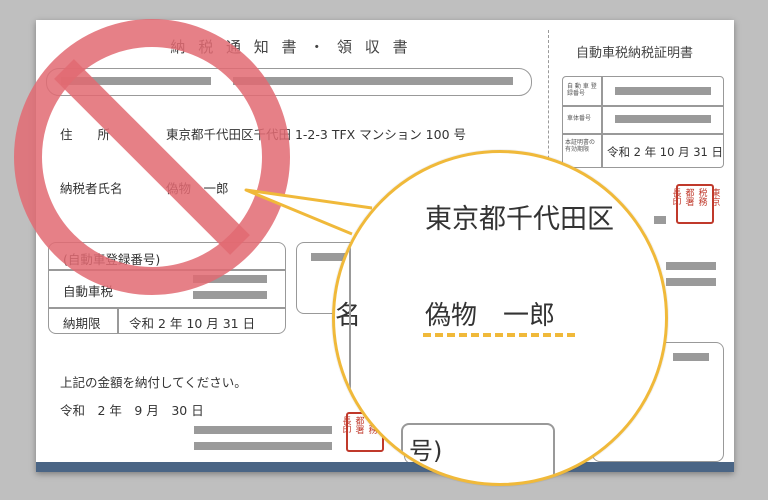  I want to click on zoomed-paren: 号), so click(426, 451).